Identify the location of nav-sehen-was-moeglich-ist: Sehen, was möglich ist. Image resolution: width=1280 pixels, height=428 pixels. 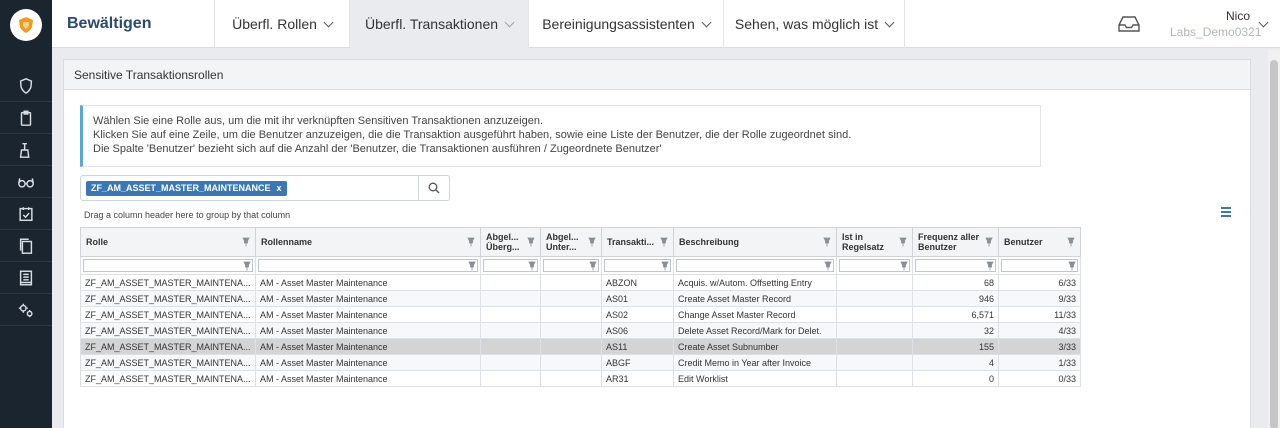
(814, 24).